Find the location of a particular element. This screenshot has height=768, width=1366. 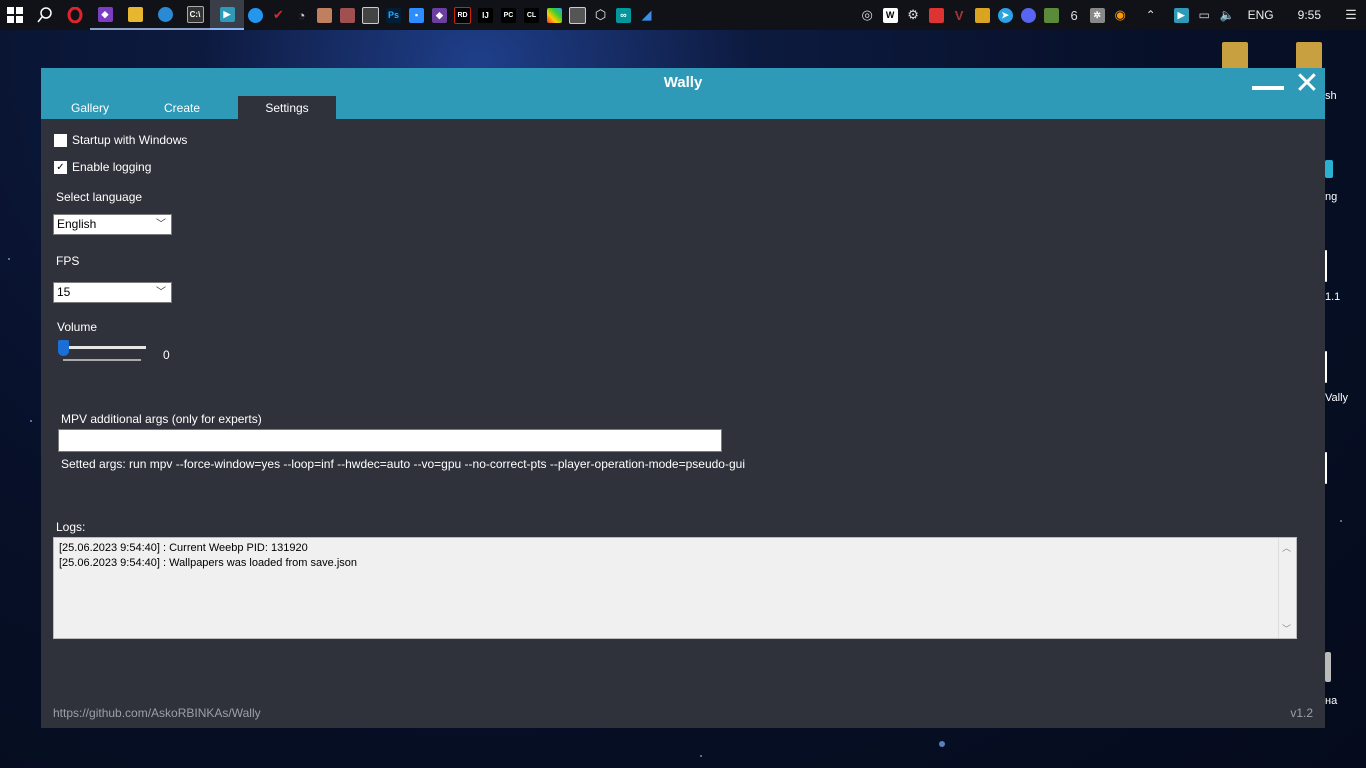

search-icon is located at coordinates (45, 15).